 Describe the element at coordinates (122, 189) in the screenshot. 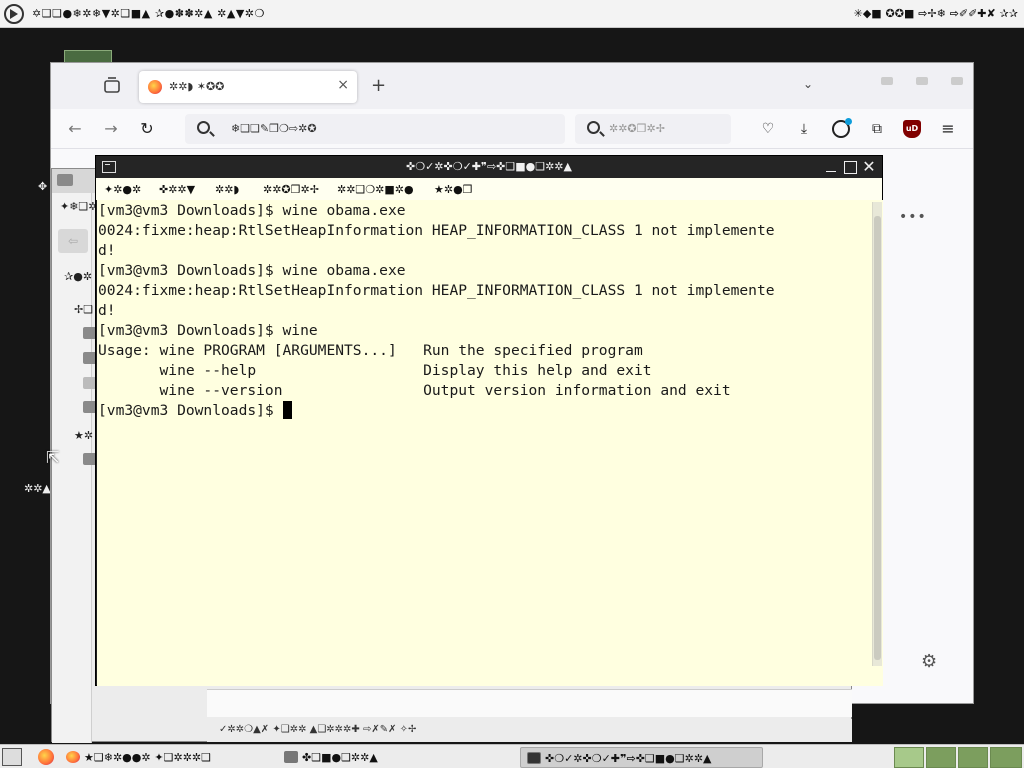

I see `menu-file: ✦✲●✲` at that location.